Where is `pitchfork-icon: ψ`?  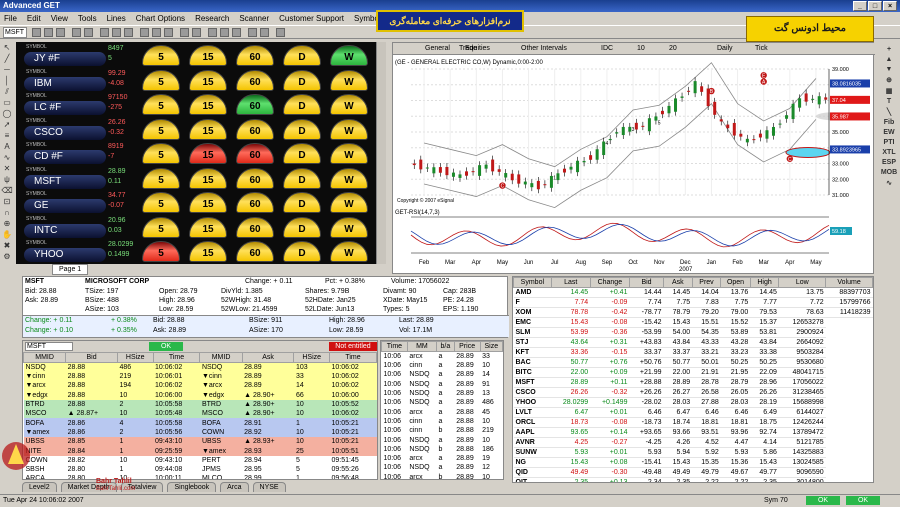 pitchfork-icon: ψ is located at coordinates (7, 180).